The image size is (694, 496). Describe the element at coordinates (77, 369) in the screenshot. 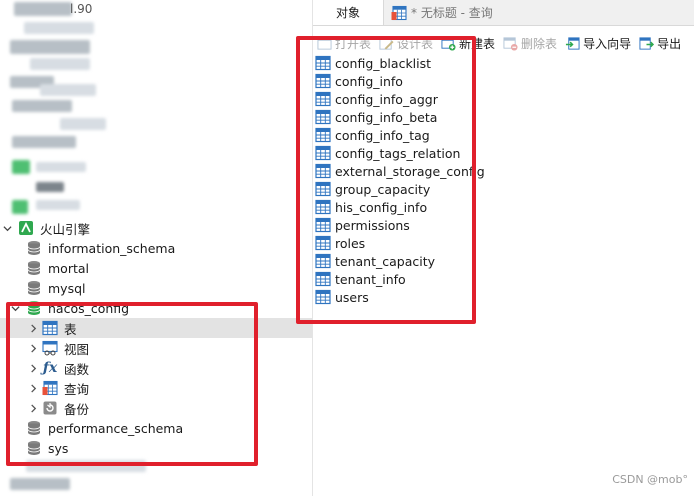

I see `tree-node-label: 函数` at that location.